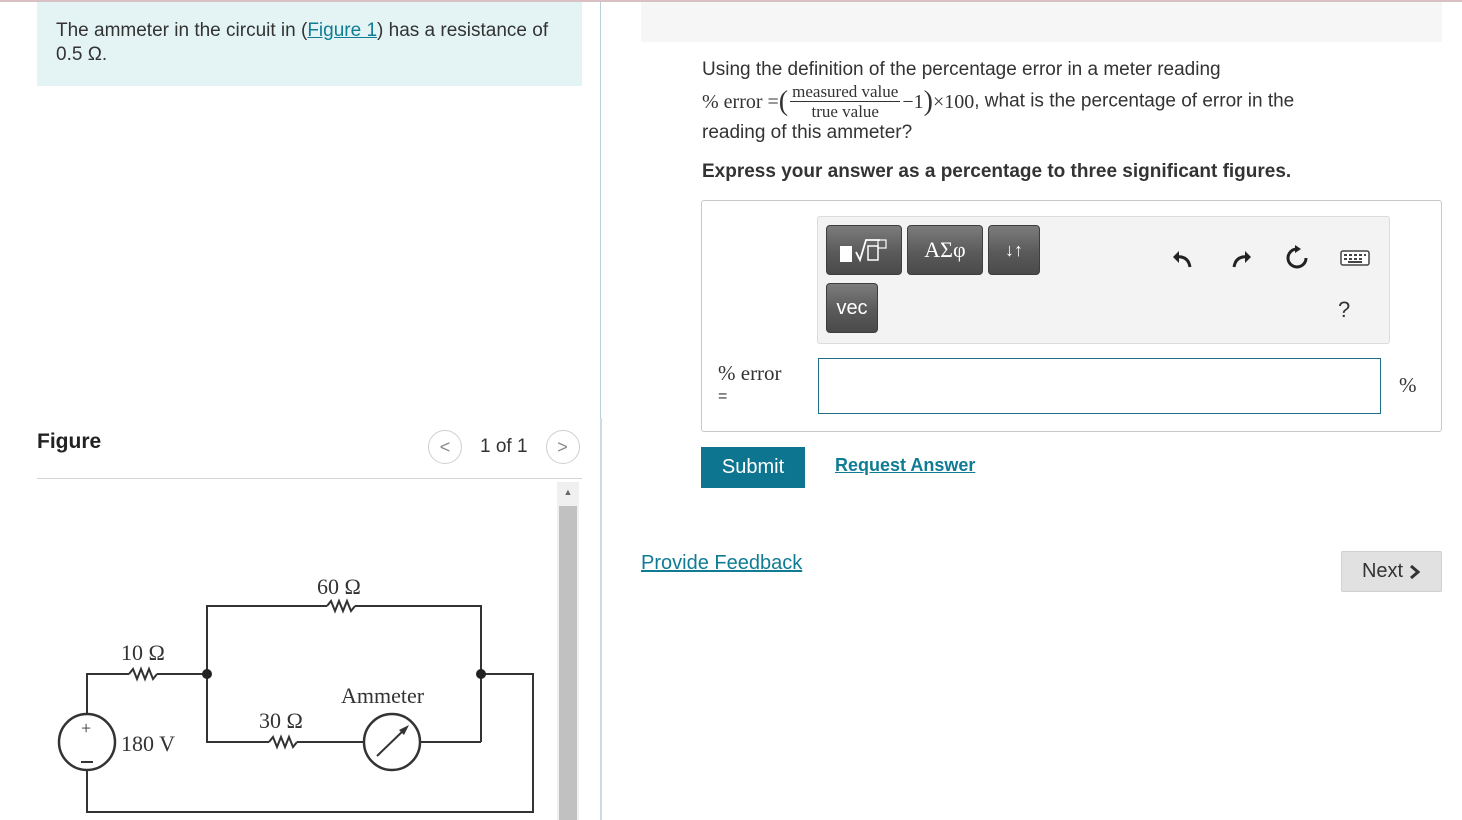  I want to click on label-ammeter: Ammeter, so click(383, 695).